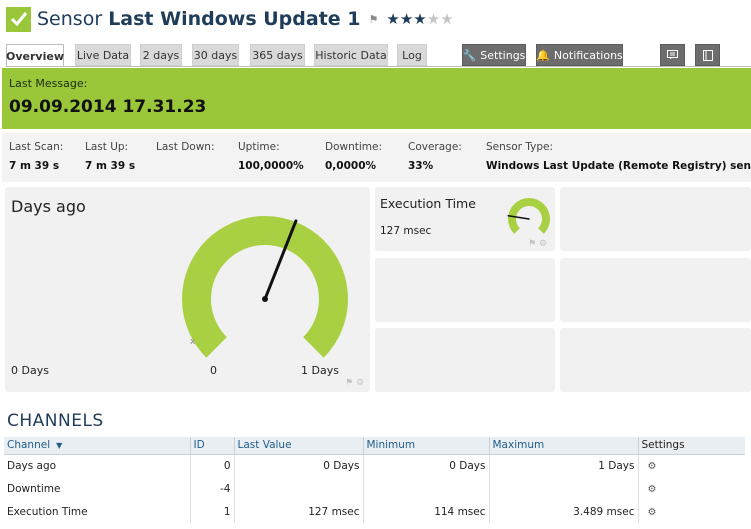 This screenshot has height=529, width=751. Describe the element at coordinates (34, 488) in the screenshot. I see `cell-channel: Downtime` at that location.